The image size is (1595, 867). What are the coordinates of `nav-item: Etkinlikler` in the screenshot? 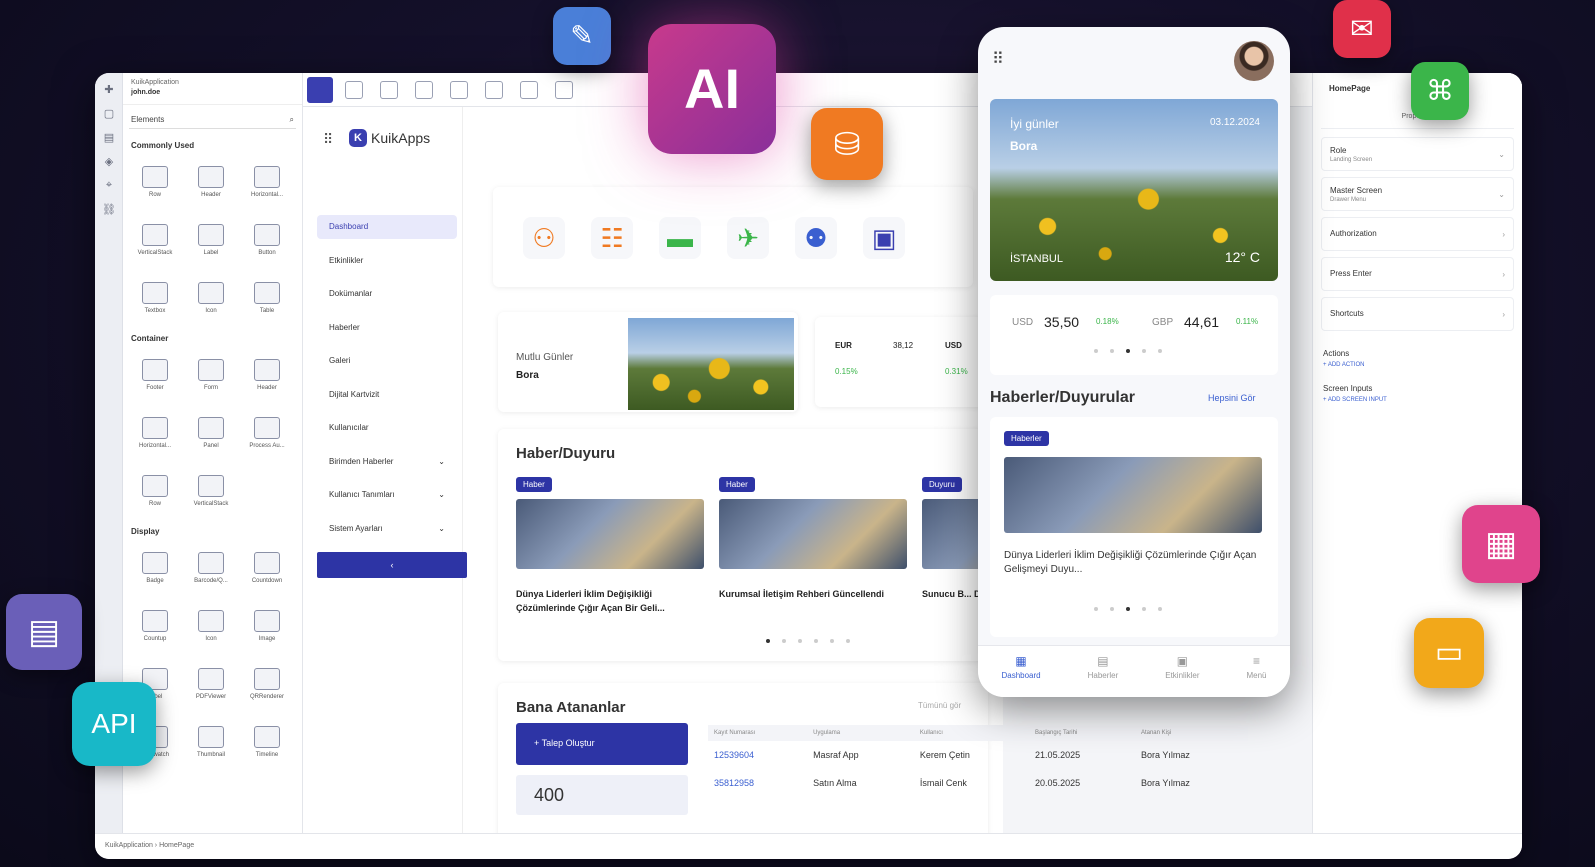 It's located at (387, 261).